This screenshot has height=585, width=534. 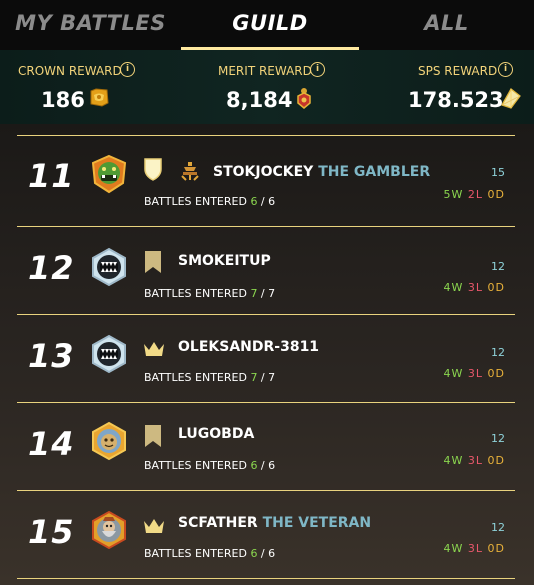 What do you see at coordinates (190, 173) in the screenshot?
I see `guild-role-icon` at bounding box center [190, 173].